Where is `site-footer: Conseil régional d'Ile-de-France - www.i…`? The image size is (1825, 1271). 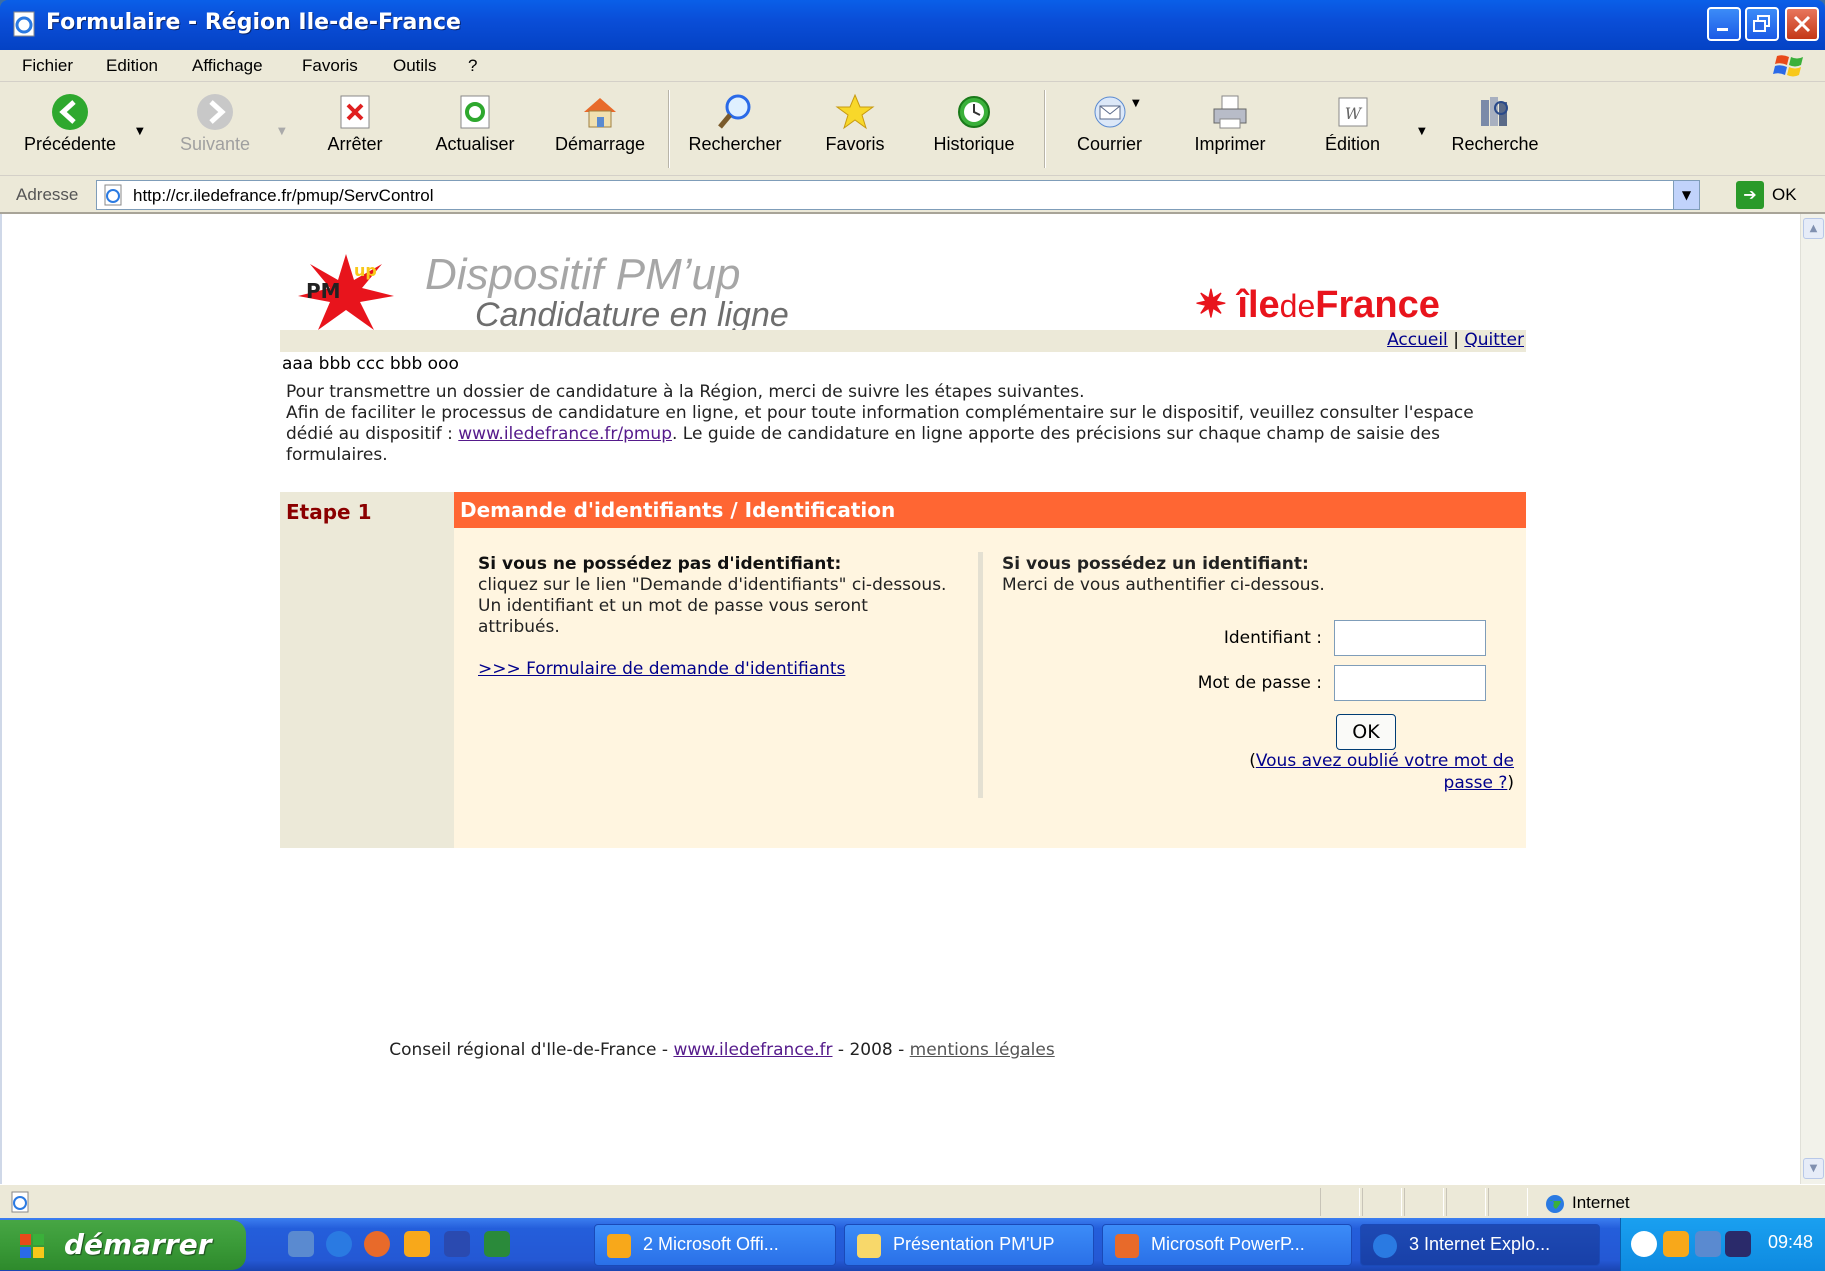 site-footer: Conseil régional d'Ile-de-France - www.i… is located at coordinates (722, 1050).